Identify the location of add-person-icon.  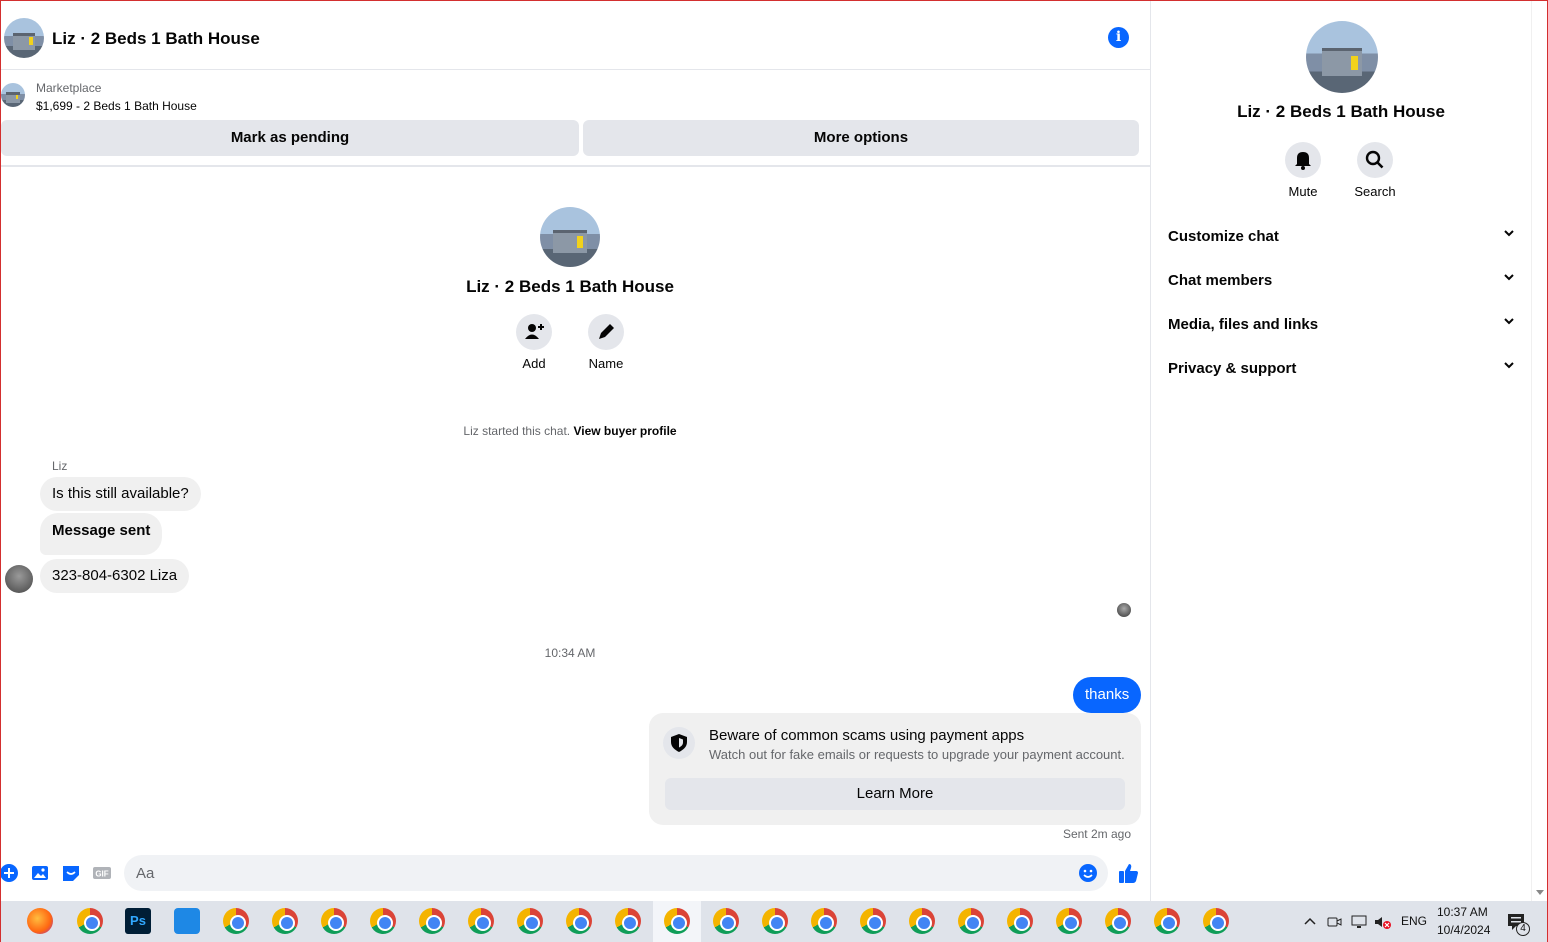
(534, 331).